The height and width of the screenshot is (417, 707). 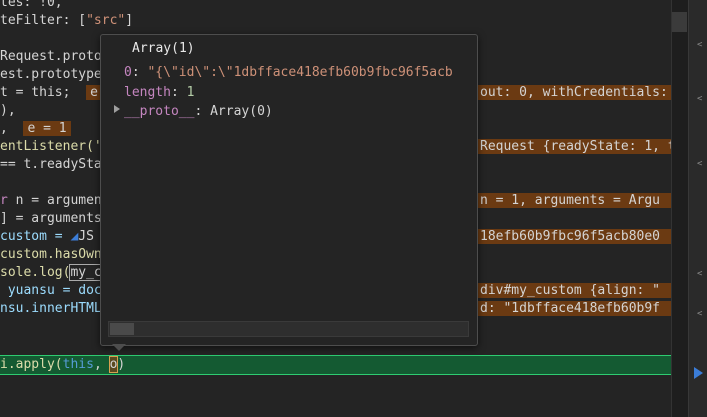 What do you see at coordinates (31, 364) in the screenshot?
I see `code-text: i.apply(` at bounding box center [31, 364].